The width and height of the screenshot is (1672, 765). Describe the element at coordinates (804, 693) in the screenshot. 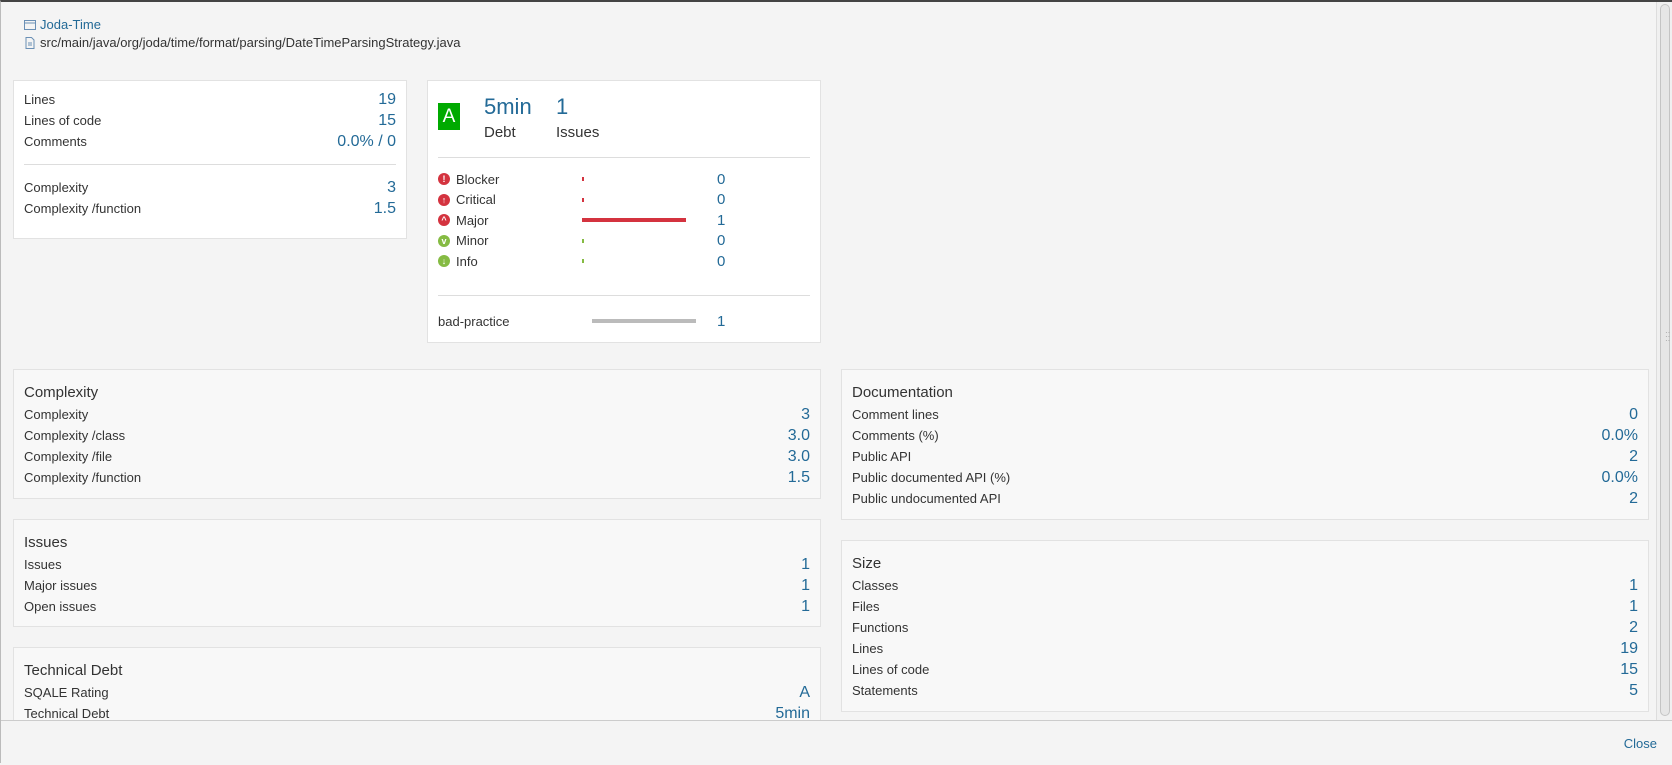

I see `measure-value: A` at that location.